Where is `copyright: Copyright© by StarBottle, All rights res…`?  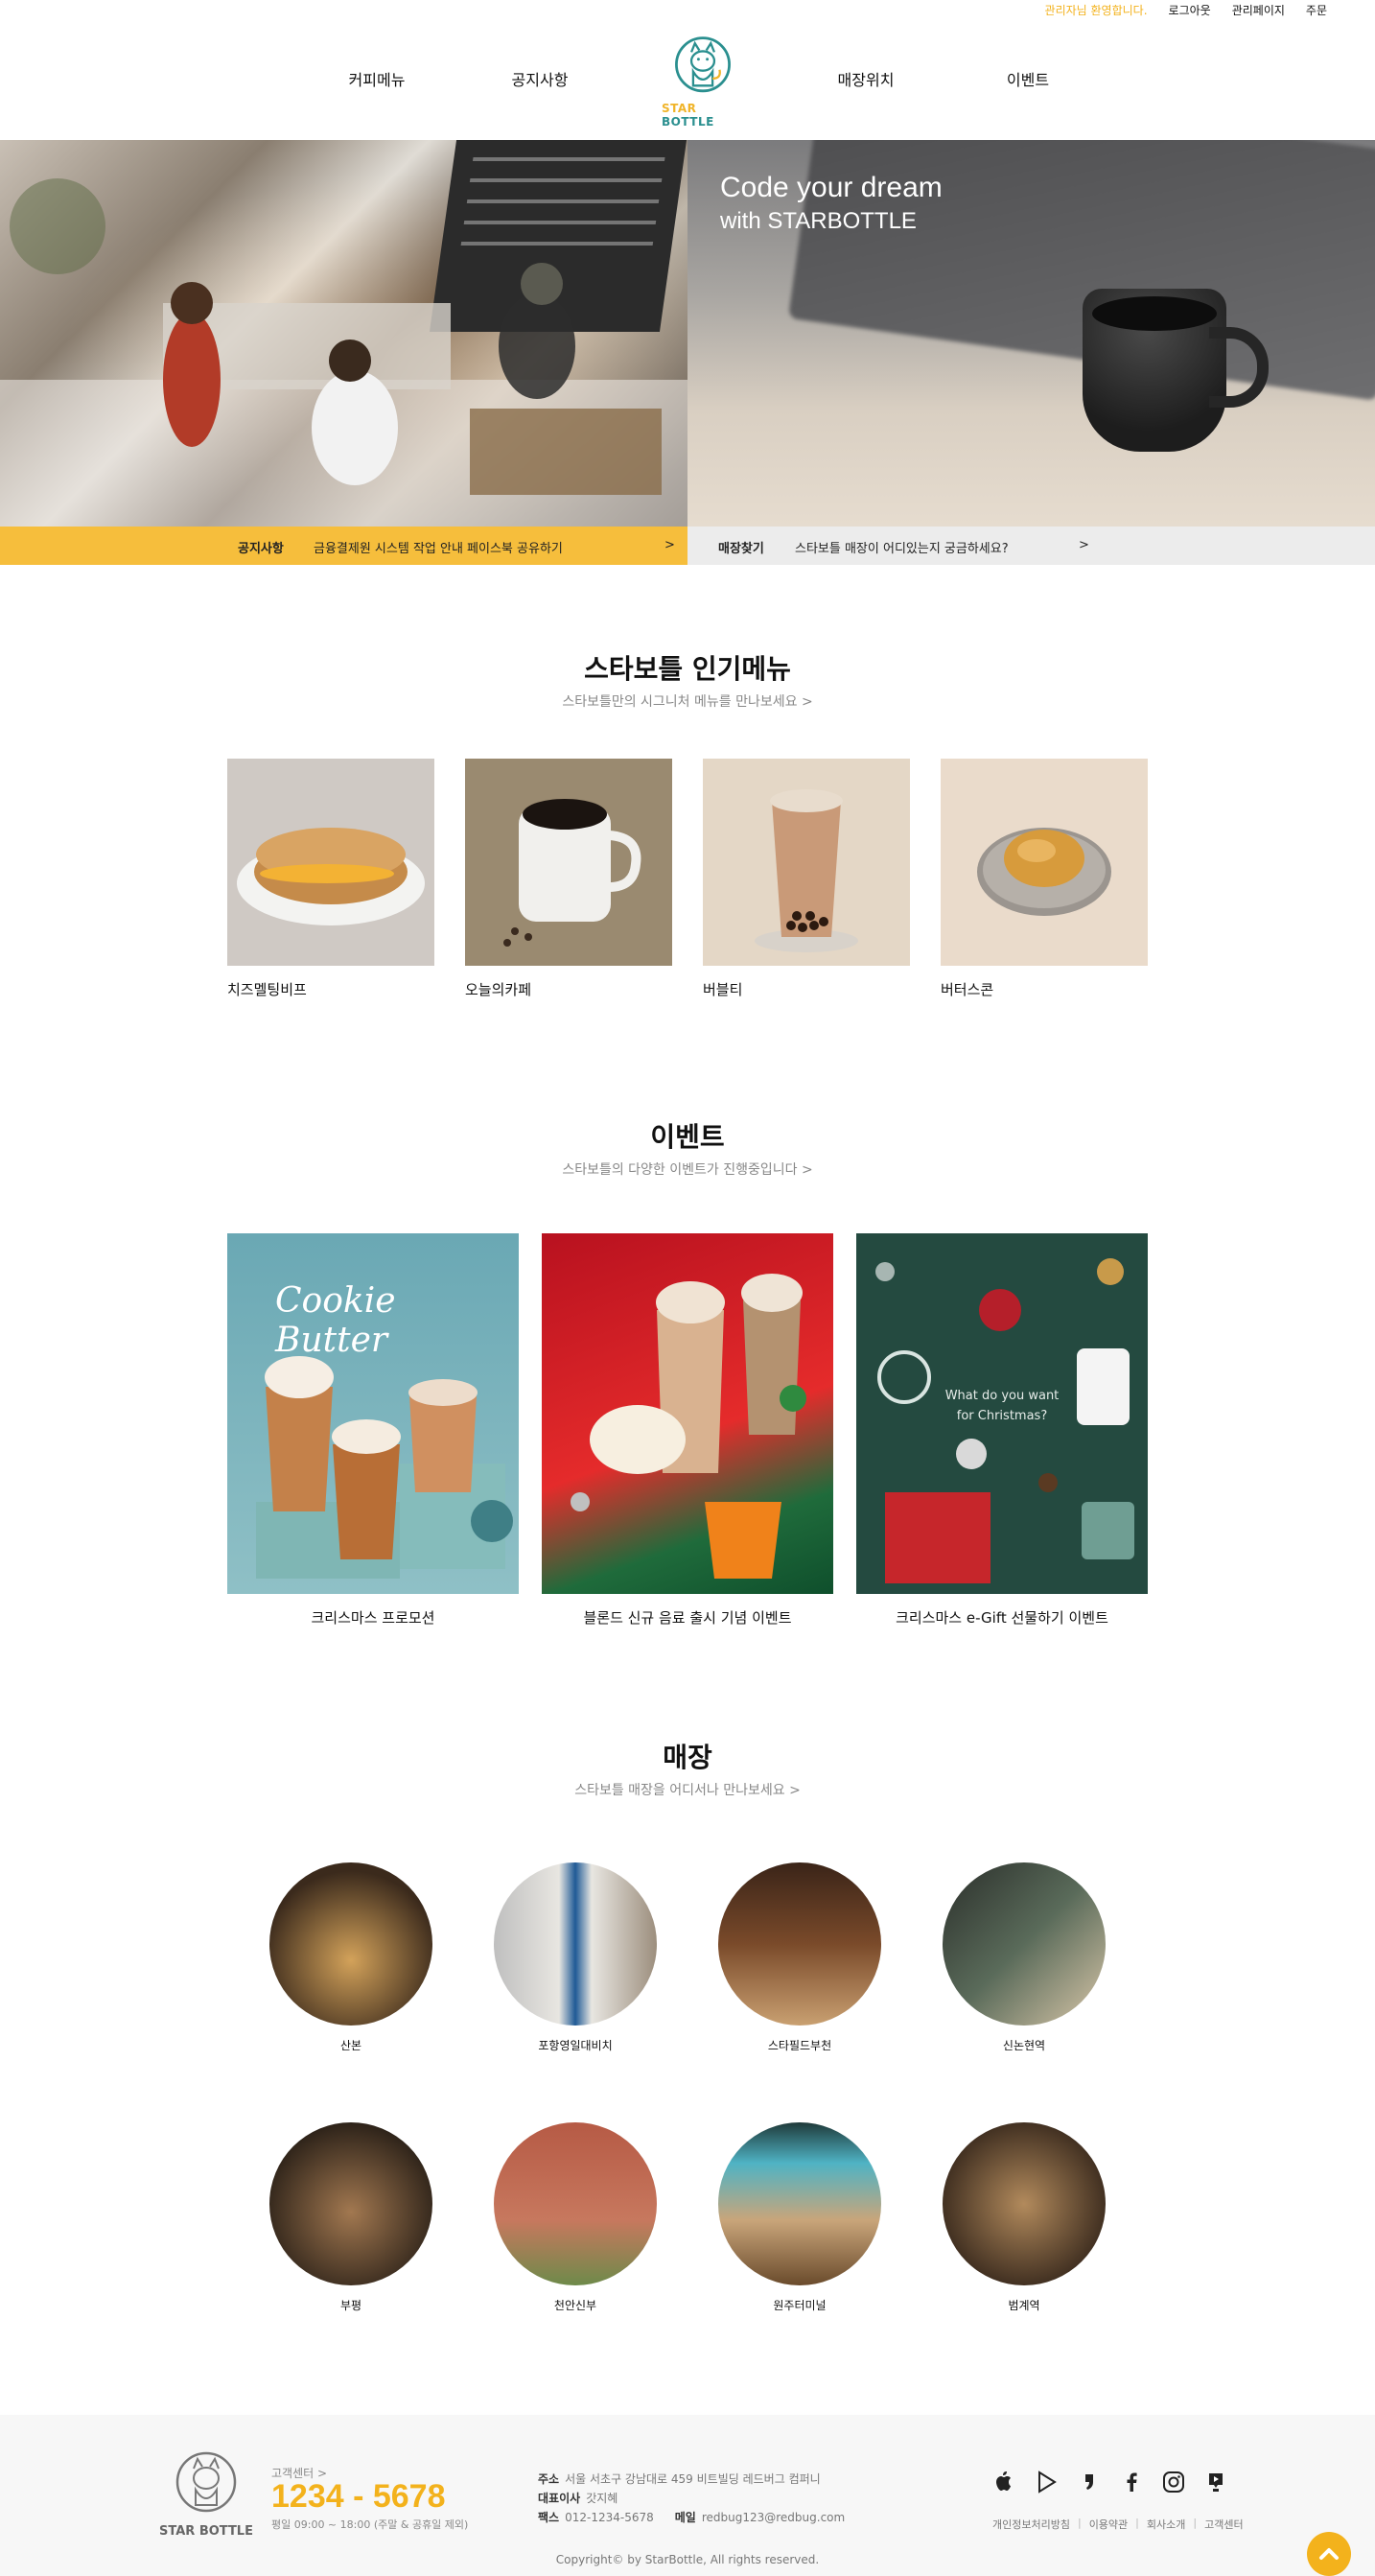 copyright: Copyright© by StarBottle, All rights res… is located at coordinates (688, 2559).